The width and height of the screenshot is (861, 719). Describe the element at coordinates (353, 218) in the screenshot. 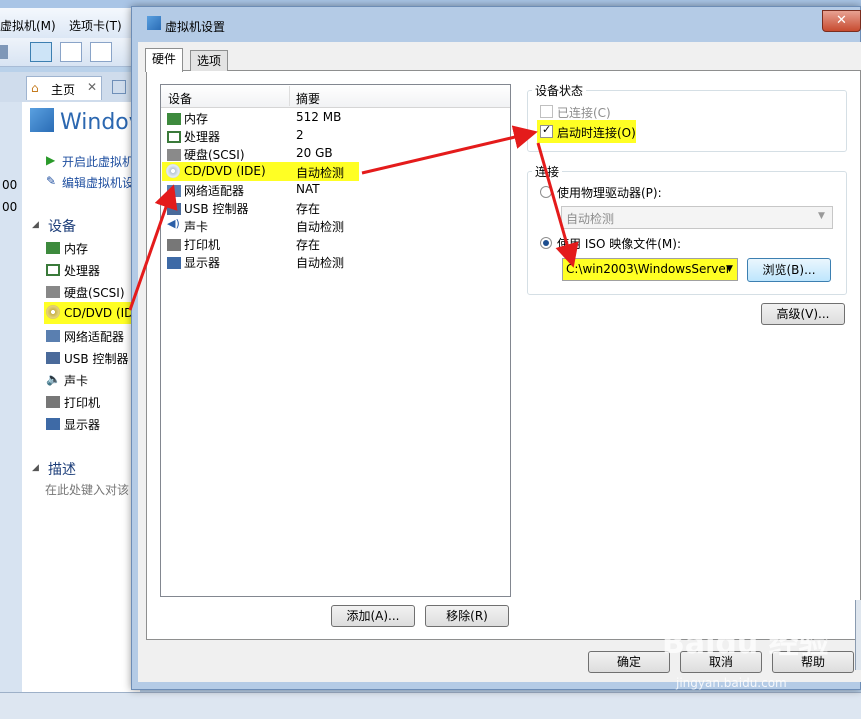

I see `annotation-arrows` at that location.